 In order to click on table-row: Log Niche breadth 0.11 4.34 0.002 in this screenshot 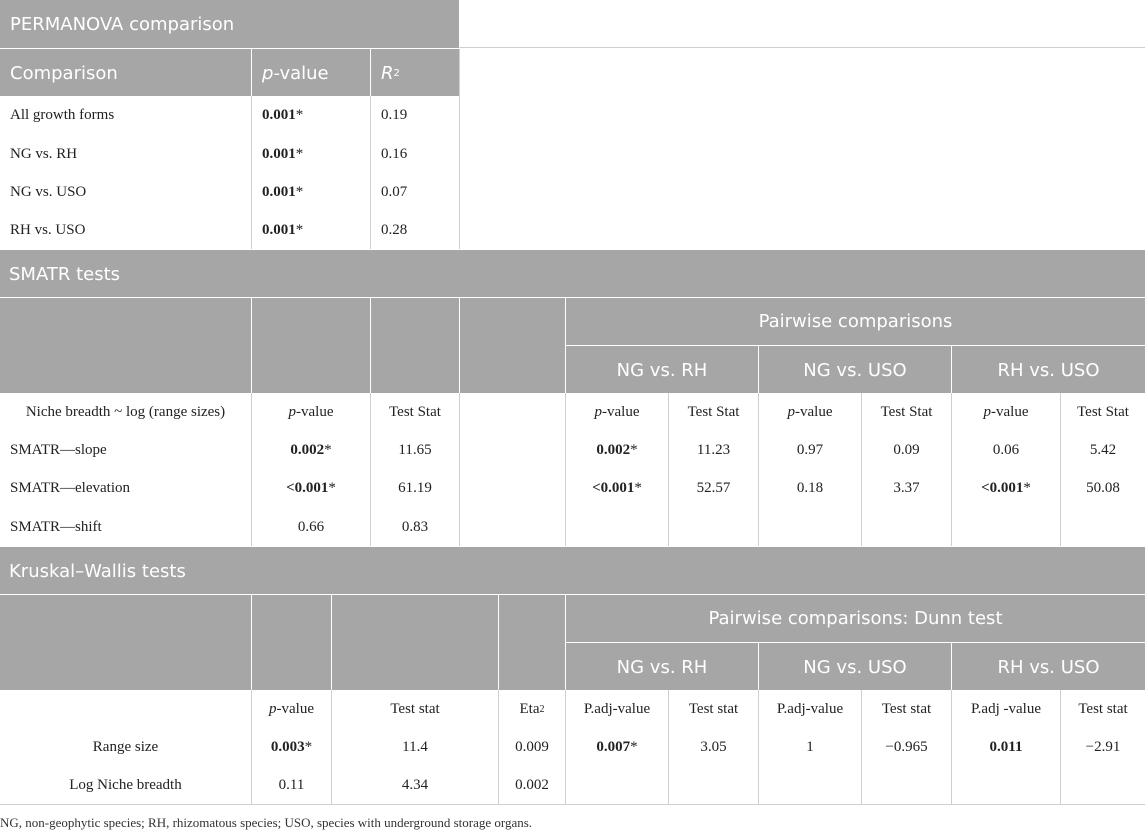, I will do `click(572, 785)`.